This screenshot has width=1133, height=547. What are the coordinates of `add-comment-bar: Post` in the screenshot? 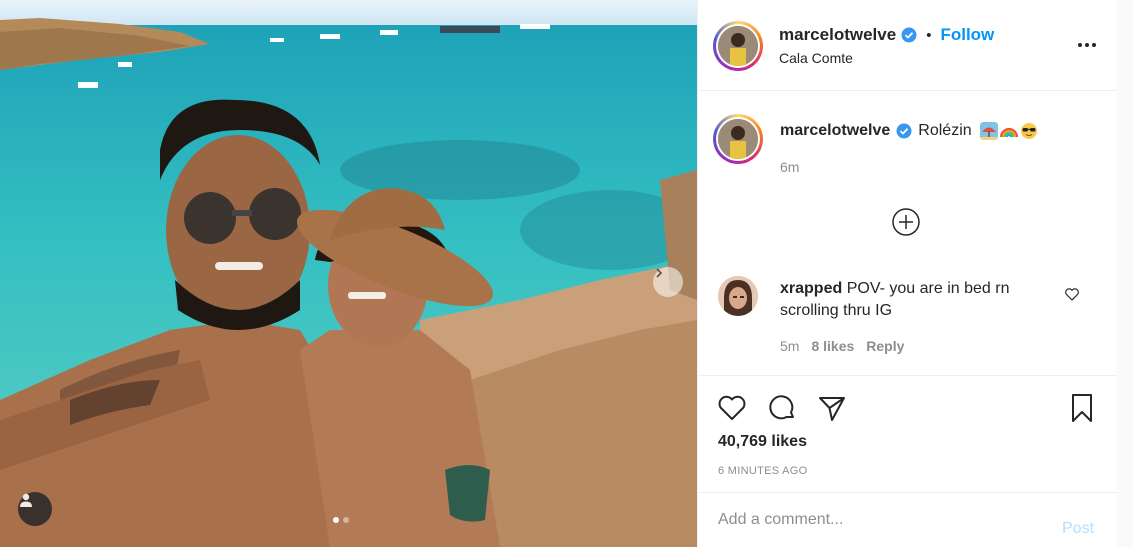 It's located at (907, 520).